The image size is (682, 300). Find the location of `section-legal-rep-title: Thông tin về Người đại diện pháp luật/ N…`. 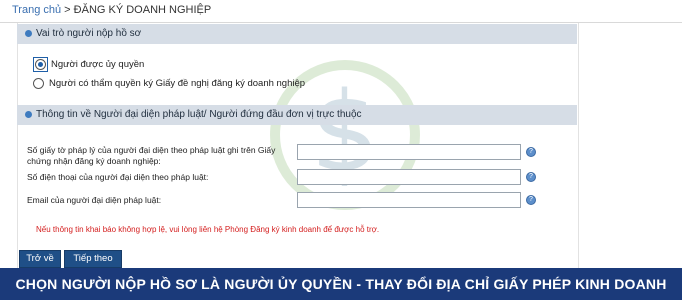

section-legal-rep-title: Thông tin về Người đại diện pháp luật/ N… is located at coordinates (199, 114).